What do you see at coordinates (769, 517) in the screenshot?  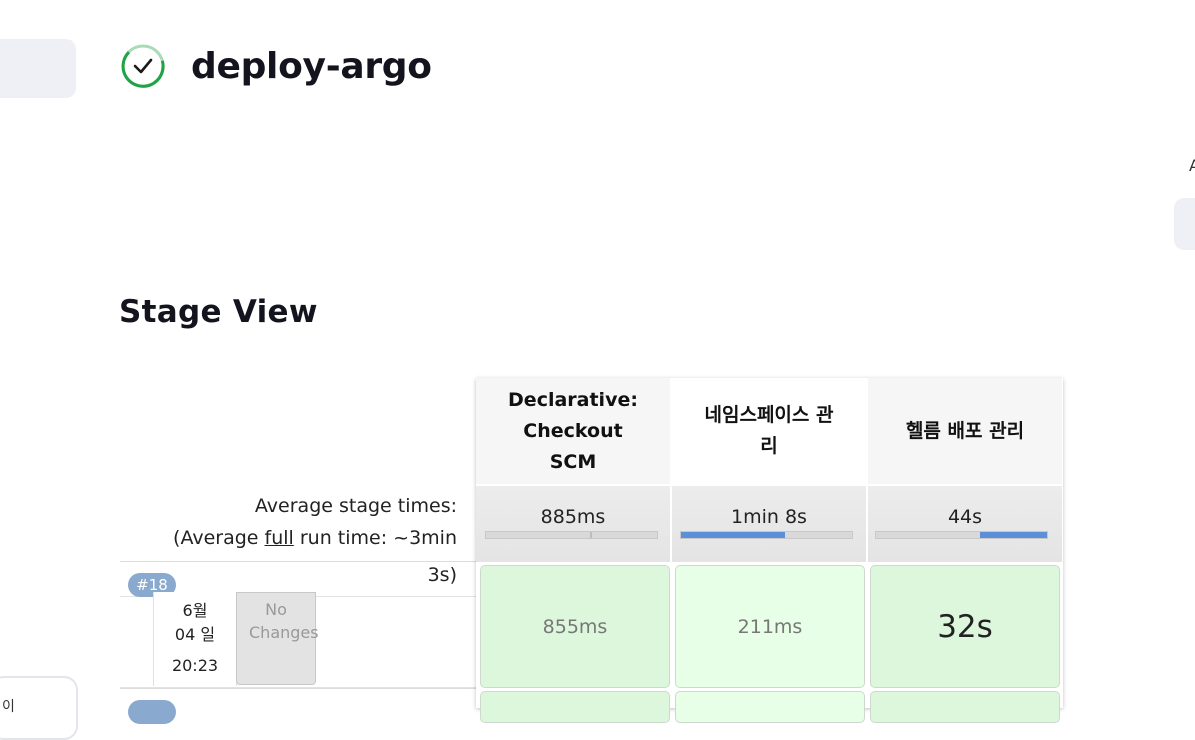 I see `avg-stage-time: 1min 8s` at bounding box center [769, 517].